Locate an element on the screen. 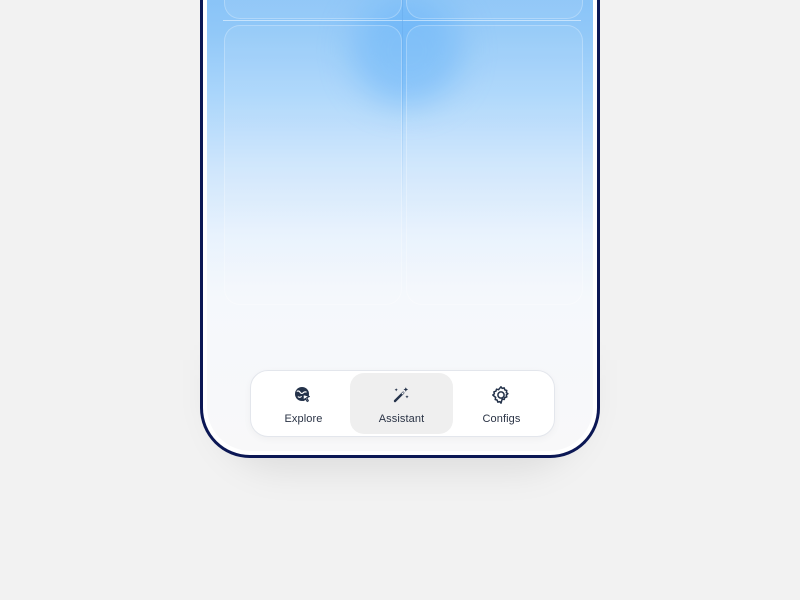 The height and width of the screenshot is (600, 800). content-tile-top-left is located at coordinates (313, 9).